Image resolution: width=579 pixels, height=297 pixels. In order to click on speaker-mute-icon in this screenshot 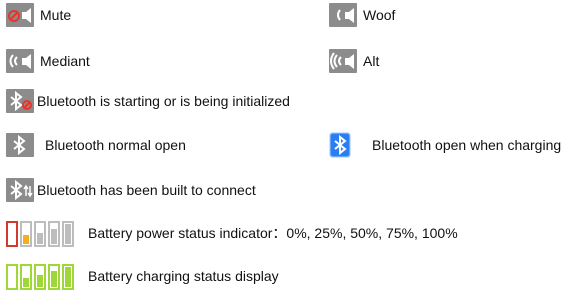, I will do `click(20, 15)`.